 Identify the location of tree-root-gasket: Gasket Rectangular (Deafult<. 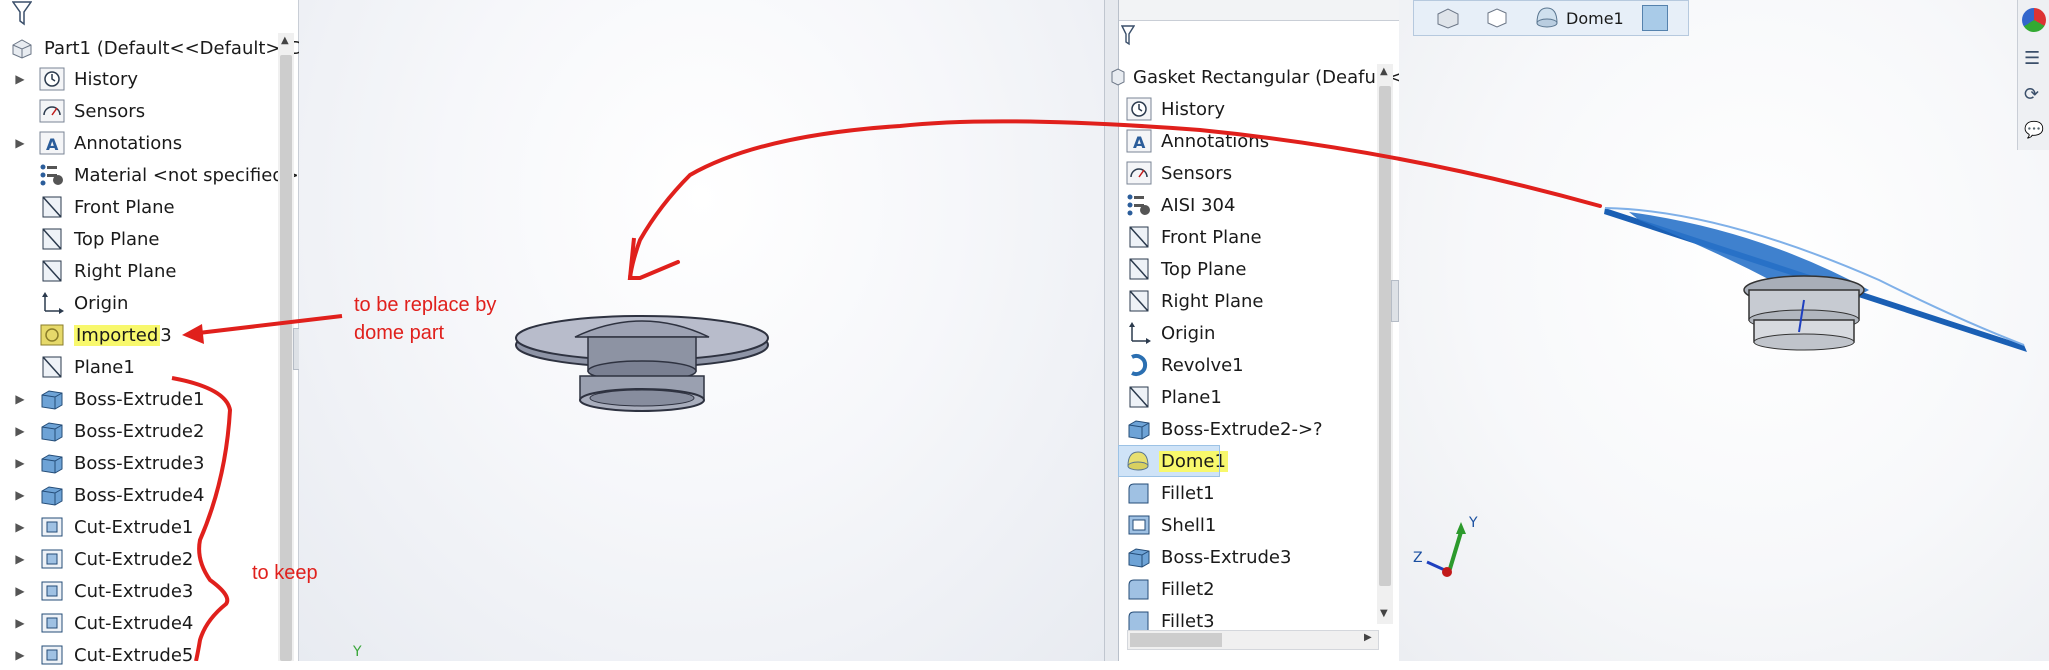
(1257, 77).